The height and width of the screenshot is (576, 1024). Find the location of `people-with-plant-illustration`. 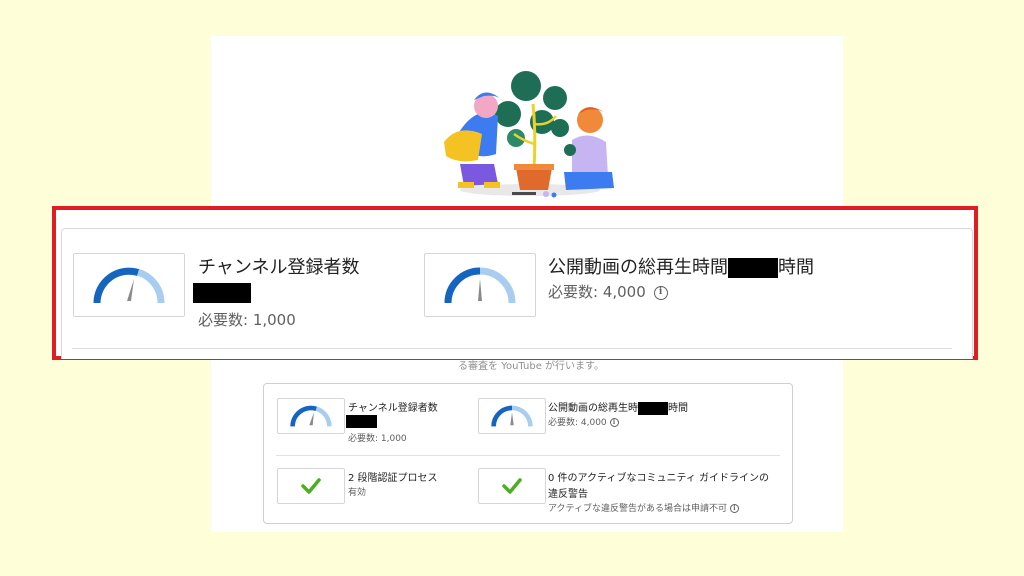

people-with-plant-illustration is located at coordinates (529, 134).